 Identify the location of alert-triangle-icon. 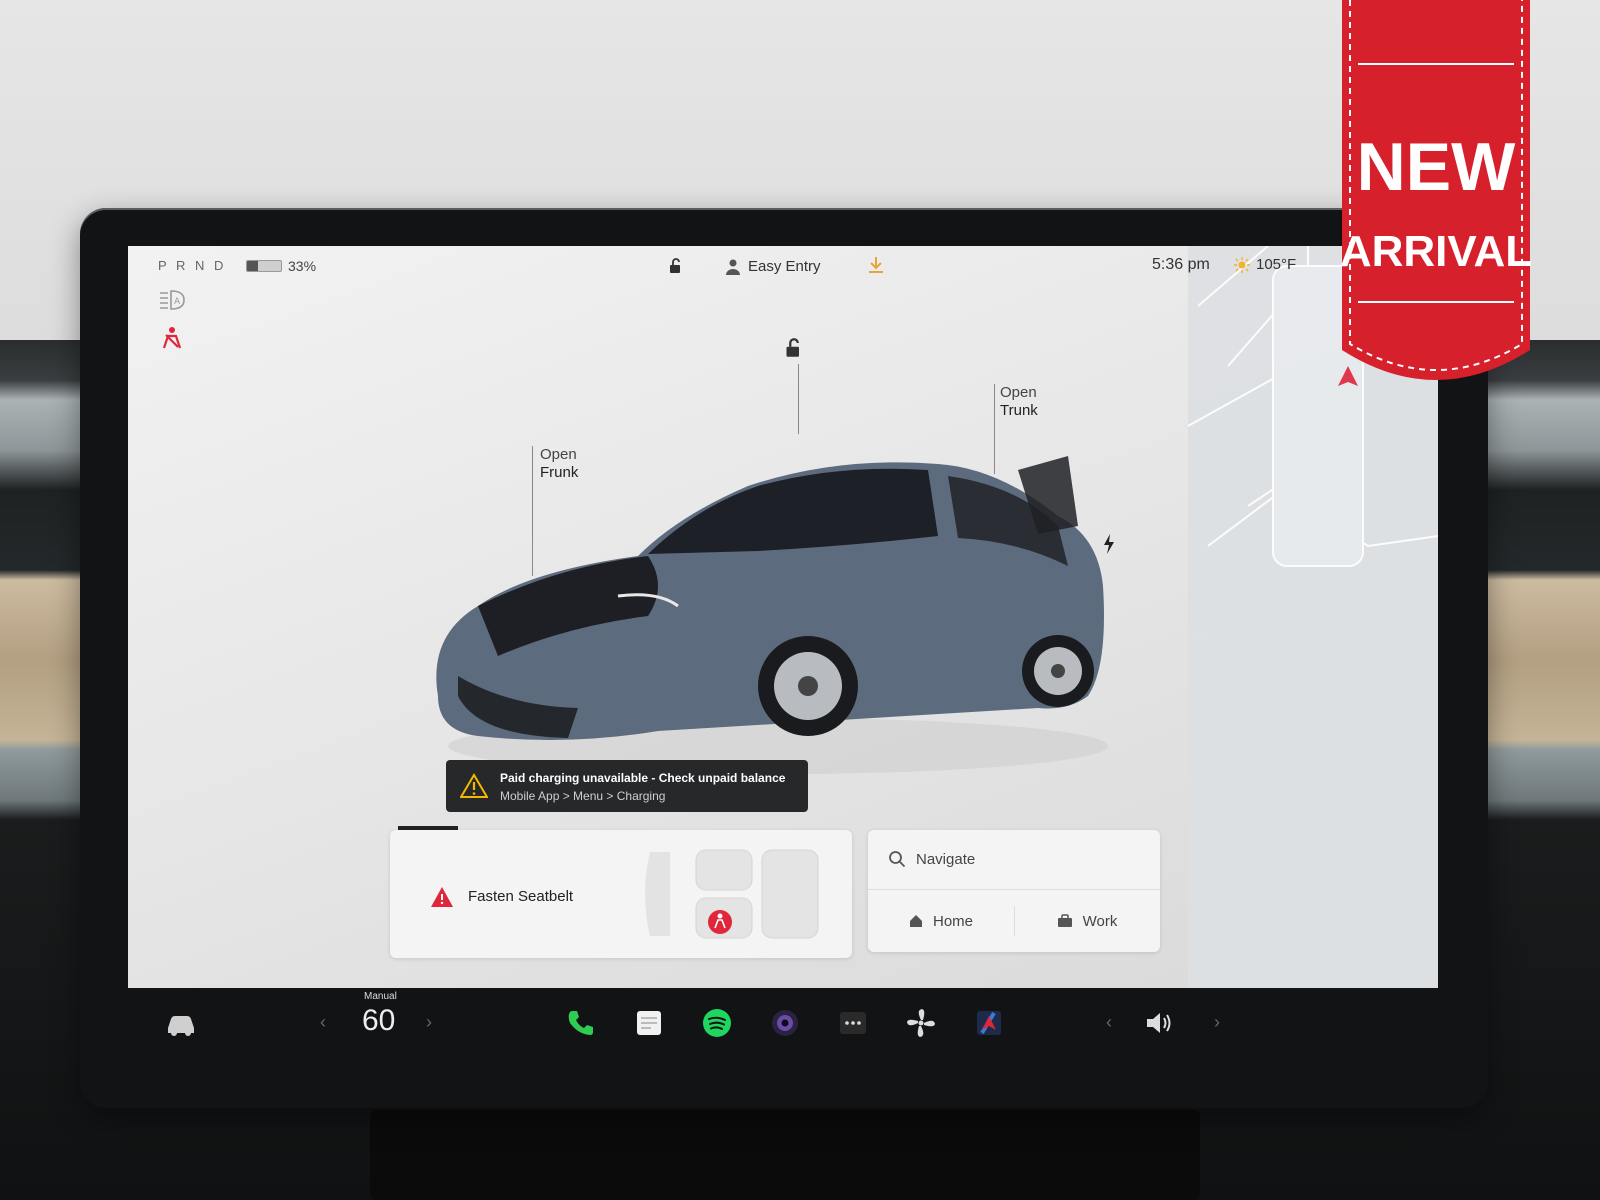
(442, 897).